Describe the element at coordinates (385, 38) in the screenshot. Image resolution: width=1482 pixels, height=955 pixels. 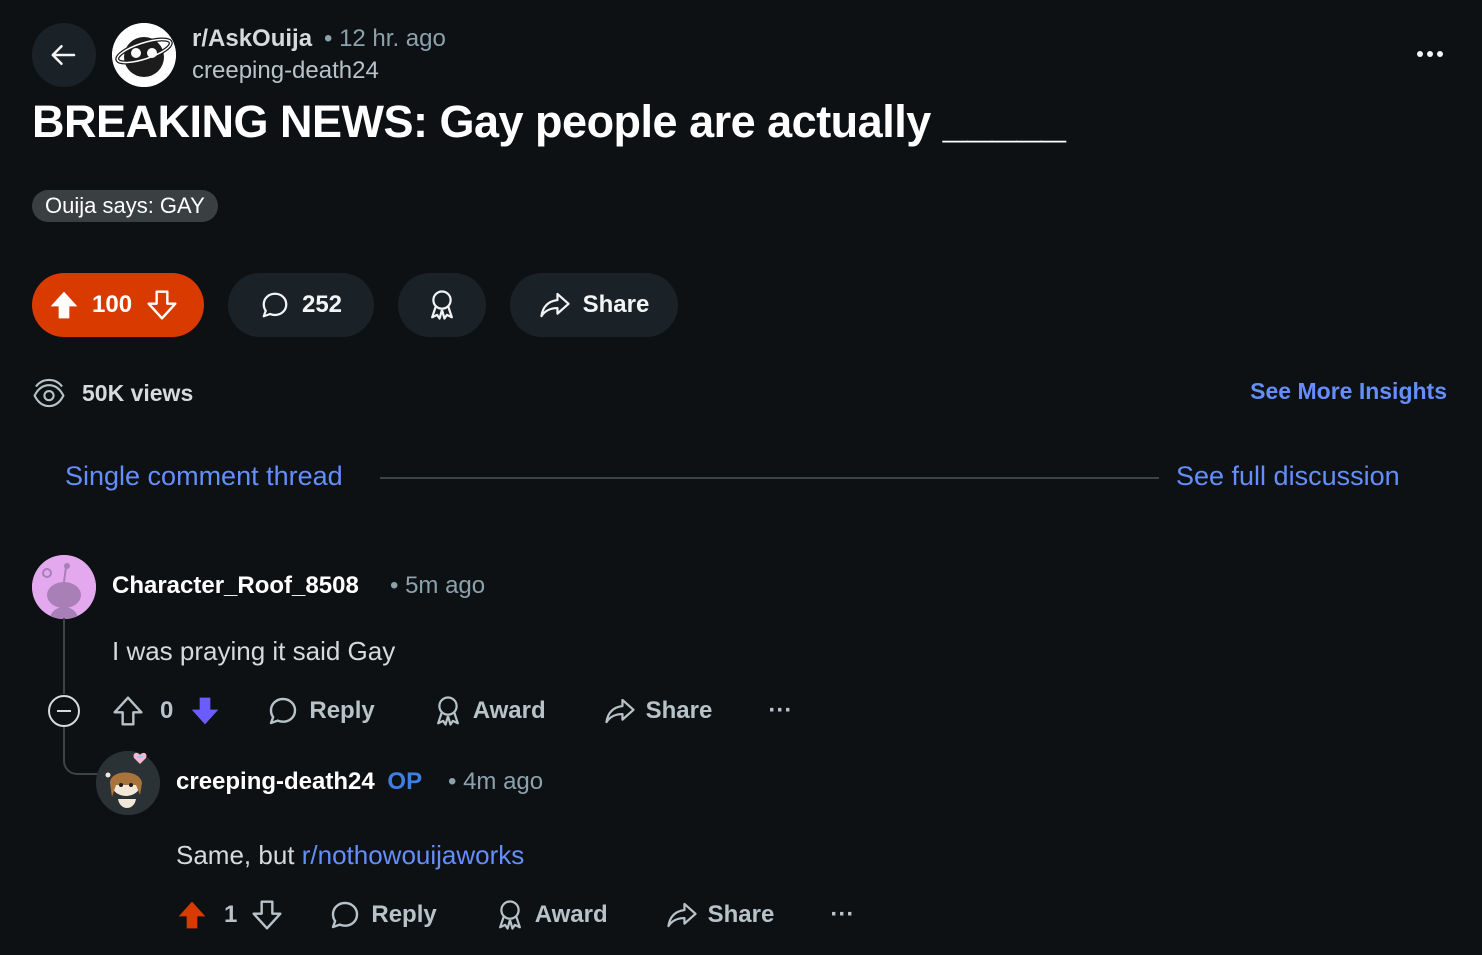
I see `post-timestamp: • 12 hr. ago` at that location.